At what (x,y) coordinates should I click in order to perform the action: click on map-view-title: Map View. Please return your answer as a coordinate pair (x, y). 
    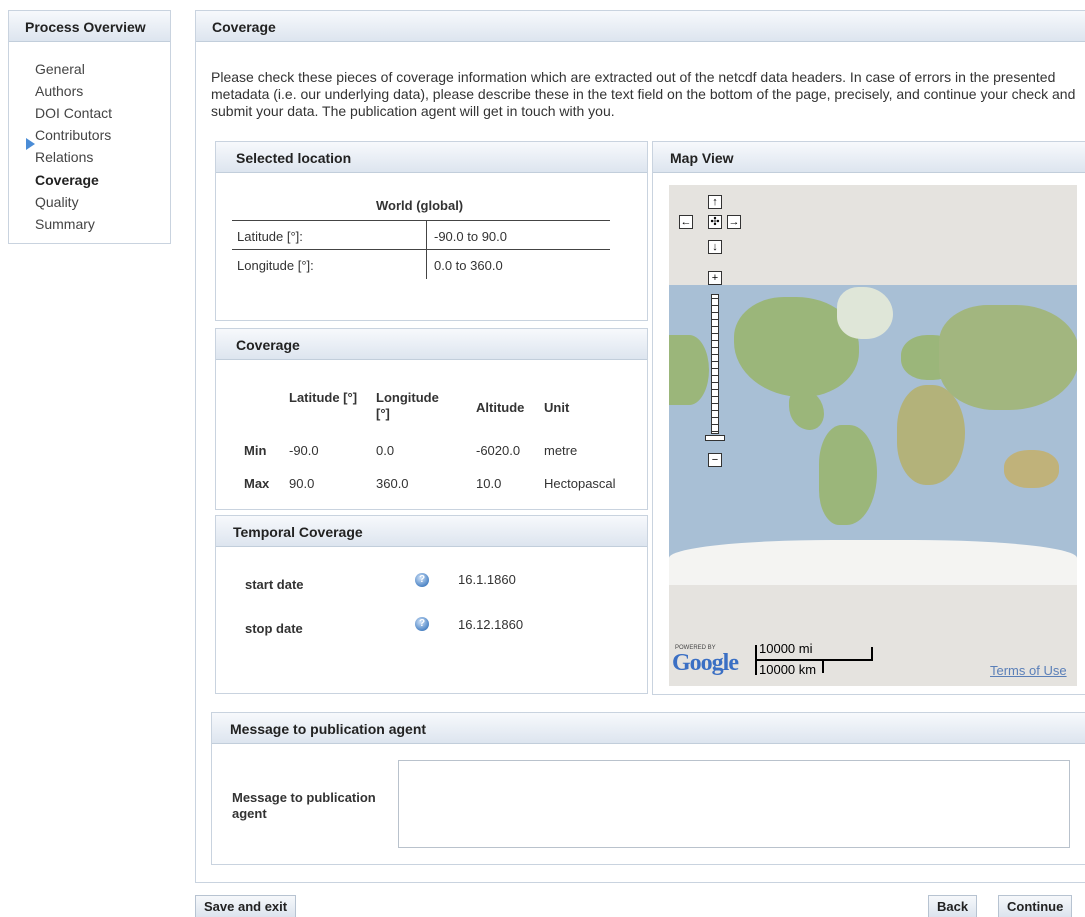
    Looking at the image, I should click on (869, 157).